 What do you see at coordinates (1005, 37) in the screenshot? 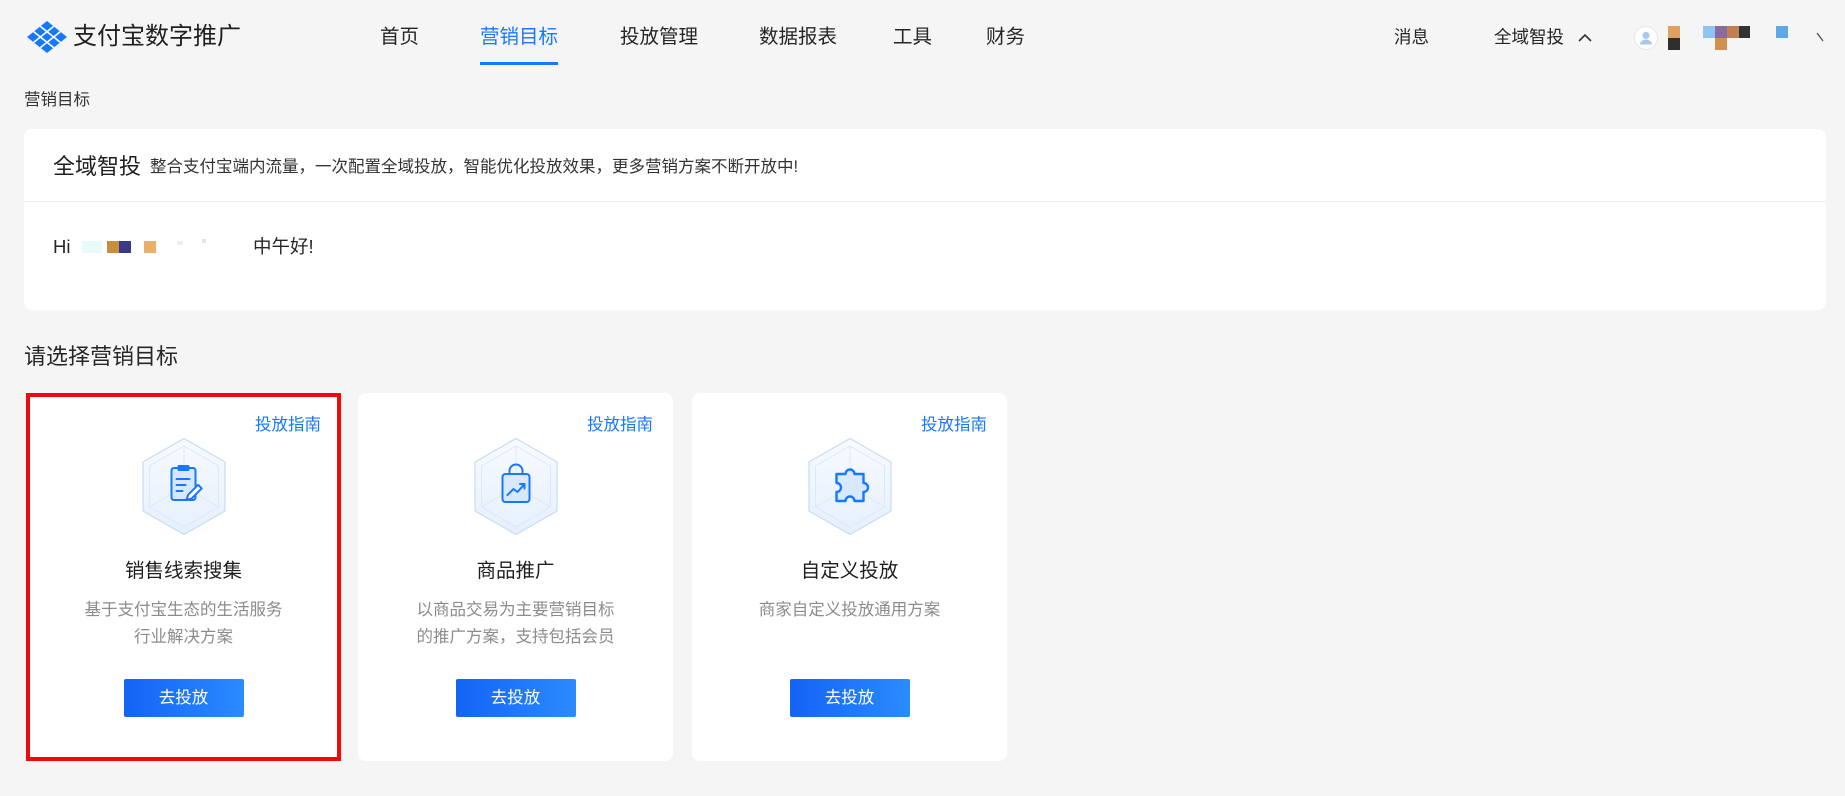
I see `nav-finance: 财务` at bounding box center [1005, 37].